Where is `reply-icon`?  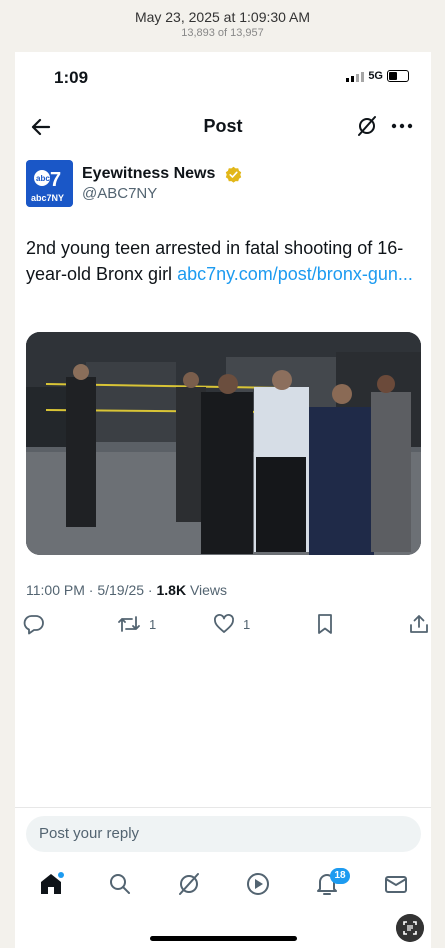 reply-icon is located at coordinates (33, 625).